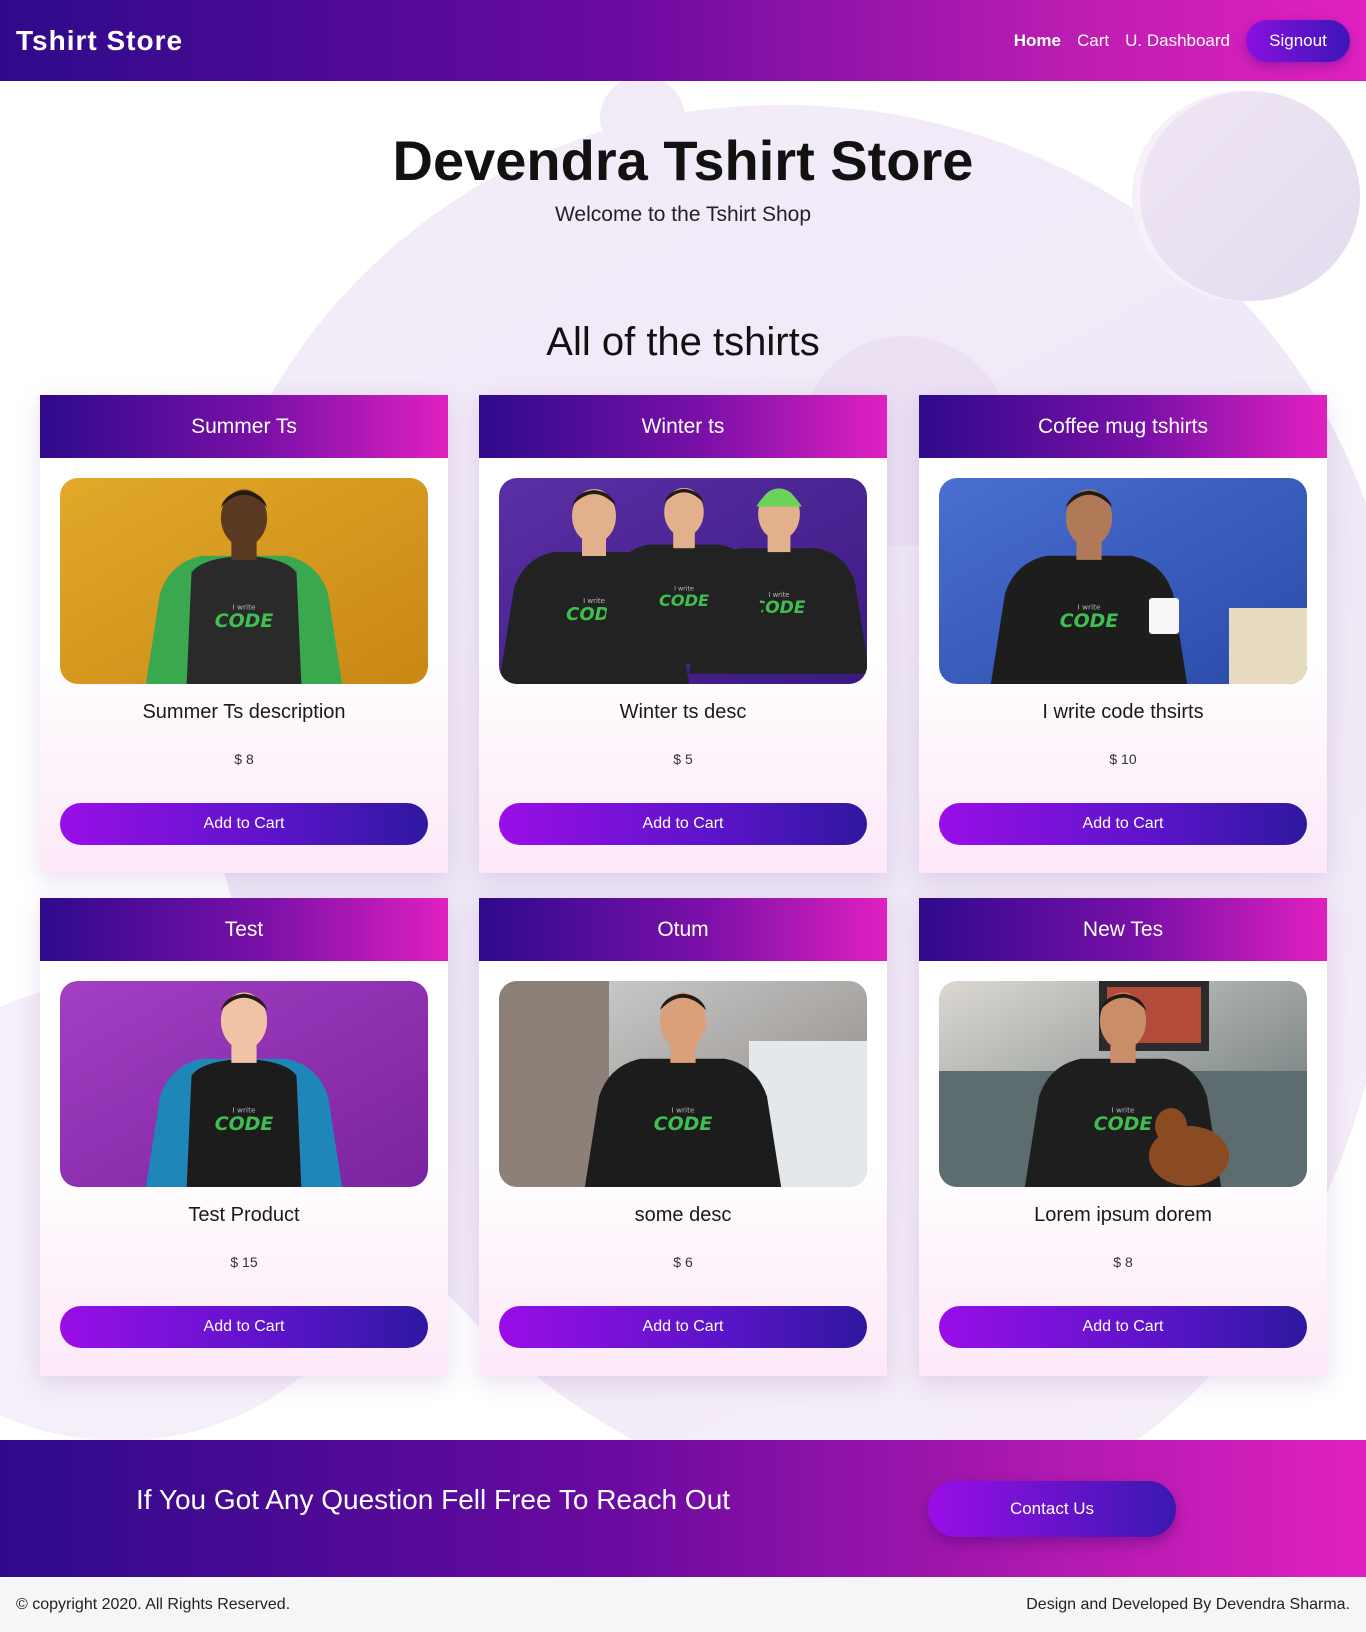 This screenshot has height=1632, width=1366. I want to click on nav-link-user-dashboard: U. Dashboard, so click(1177, 41).